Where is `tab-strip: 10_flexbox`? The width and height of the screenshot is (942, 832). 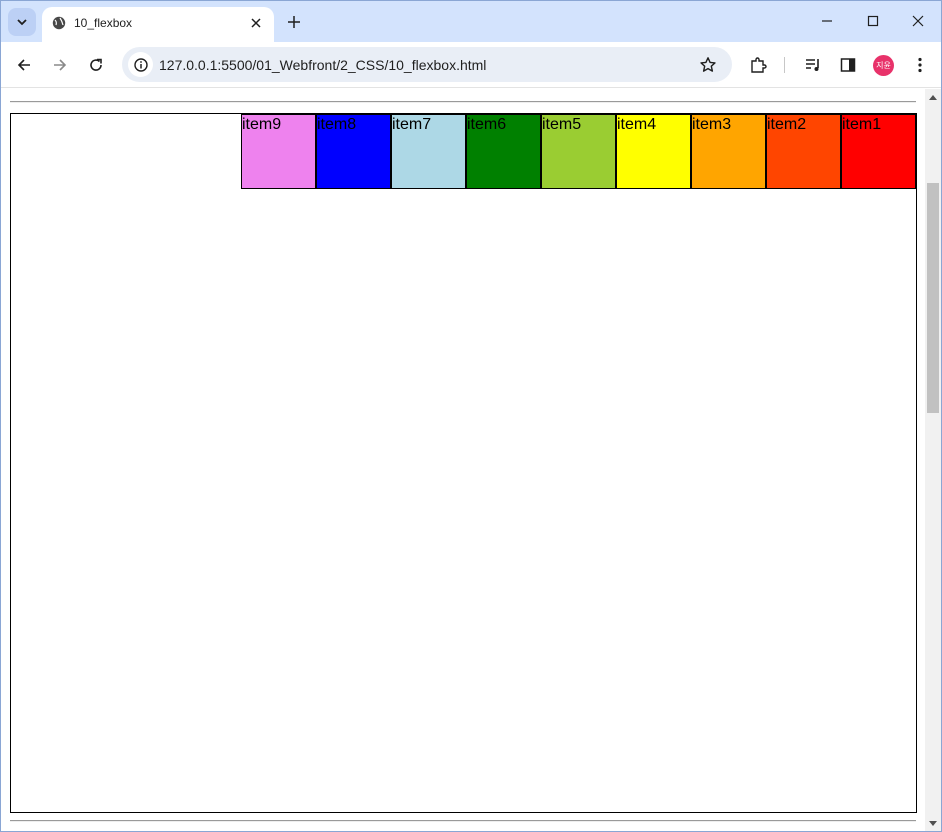
tab-strip: 10_flexbox is located at coordinates (471, 21).